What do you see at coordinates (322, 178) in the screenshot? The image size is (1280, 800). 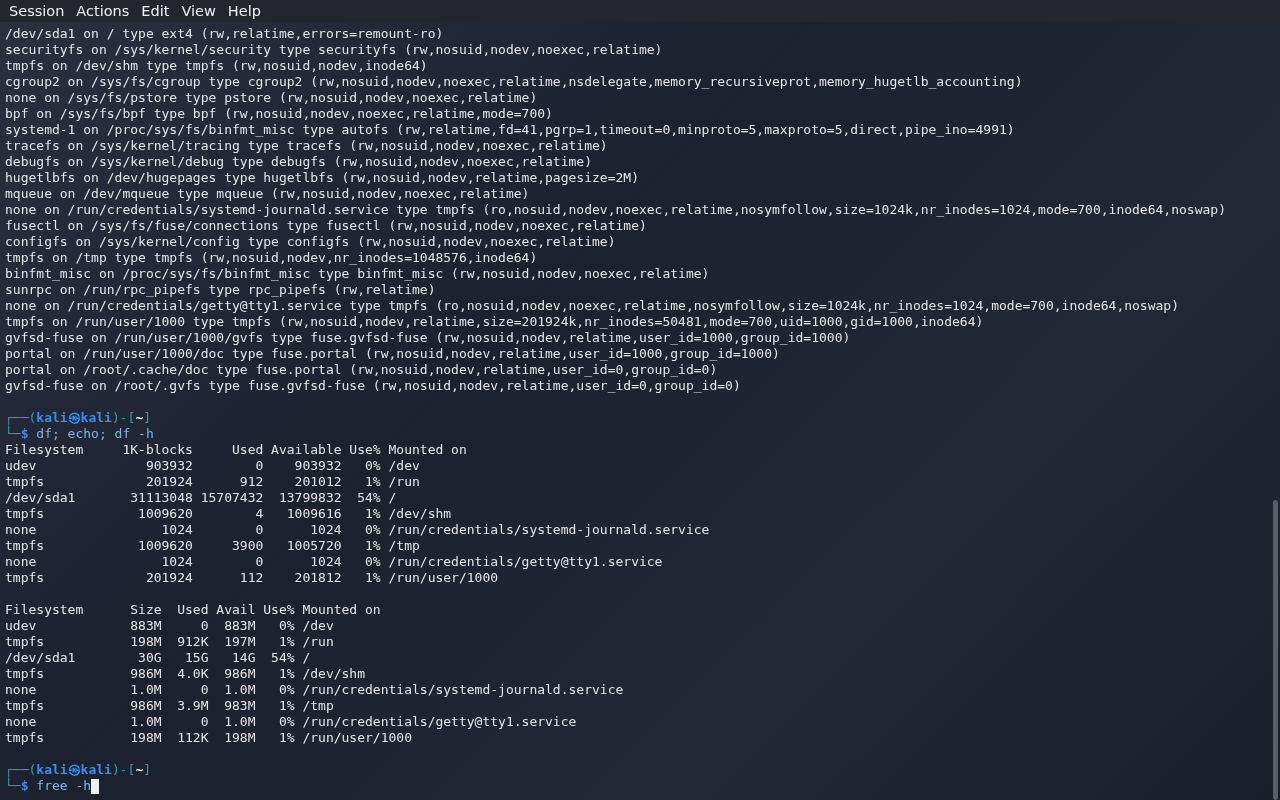 I see `output-line: hugetlbfs on /dev/hugepages type hugetlbfs (rw,nosuid,nodev,relatime,pagesize=2M)` at bounding box center [322, 178].